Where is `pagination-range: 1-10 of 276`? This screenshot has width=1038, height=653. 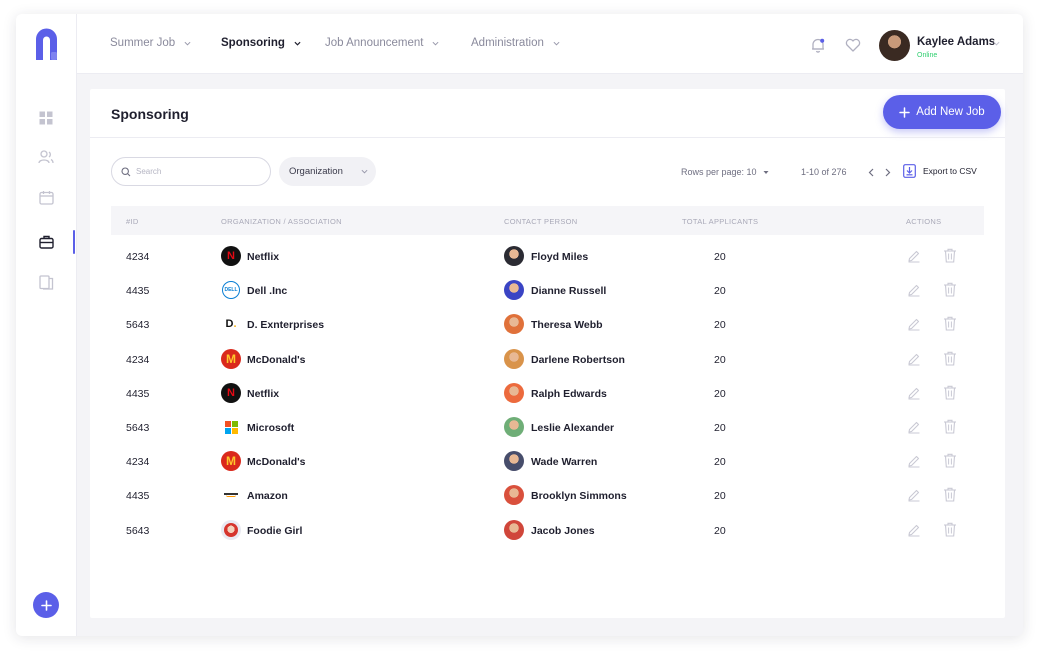
pagination-range: 1-10 of 276 is located at coordinates (824, 172).